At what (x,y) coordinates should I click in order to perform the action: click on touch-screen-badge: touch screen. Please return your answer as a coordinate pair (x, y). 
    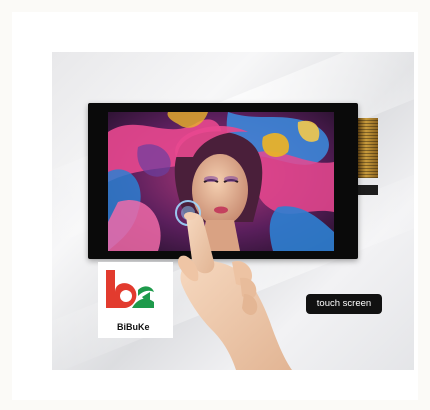
    Looking at the image, I should click on (344, 304).